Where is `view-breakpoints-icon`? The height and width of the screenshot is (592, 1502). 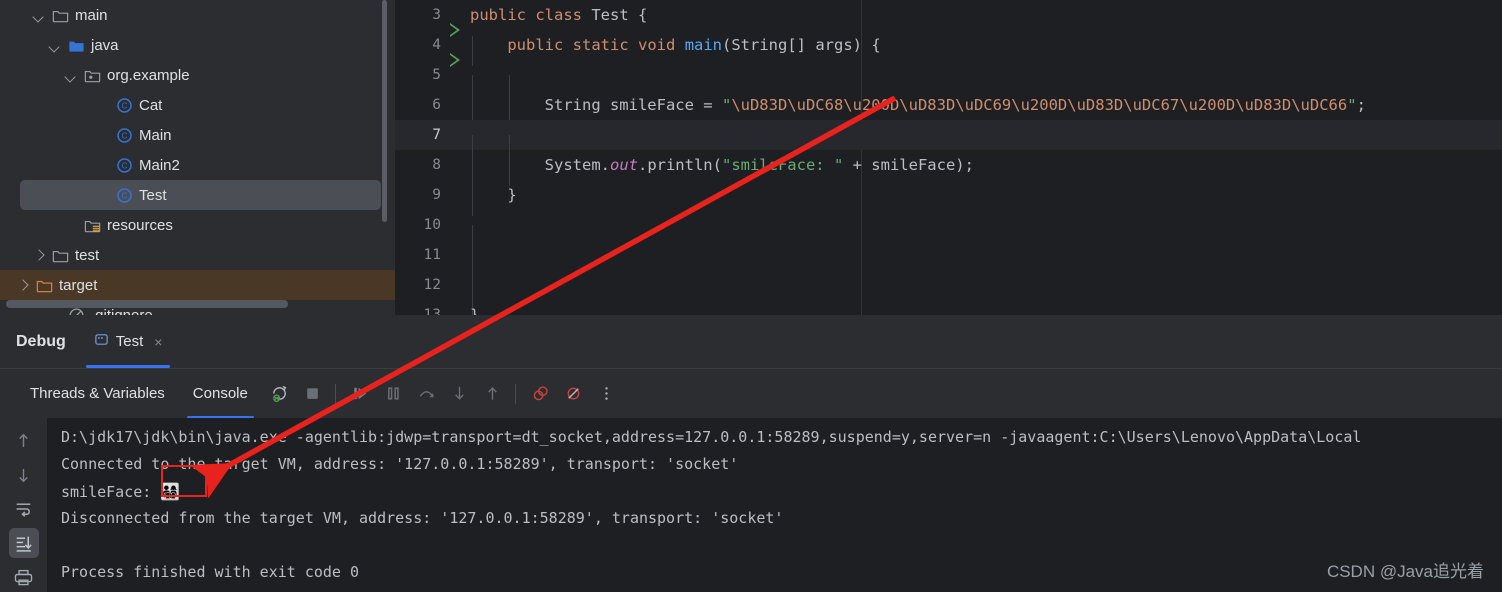
view-breakpoints-icon is located at coordinates (541, 394).